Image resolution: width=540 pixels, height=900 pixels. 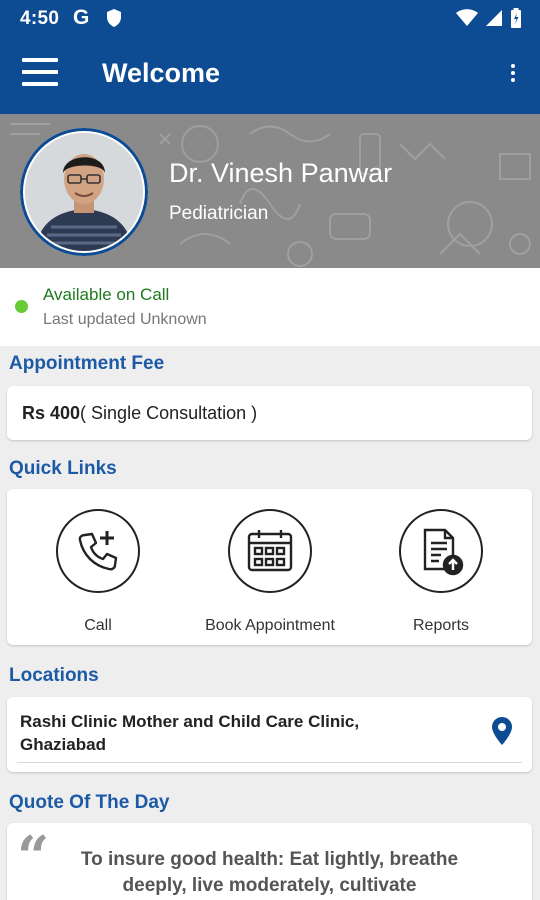 I want to click on quick-link-reports: Reports, so click(x=441, y=572).